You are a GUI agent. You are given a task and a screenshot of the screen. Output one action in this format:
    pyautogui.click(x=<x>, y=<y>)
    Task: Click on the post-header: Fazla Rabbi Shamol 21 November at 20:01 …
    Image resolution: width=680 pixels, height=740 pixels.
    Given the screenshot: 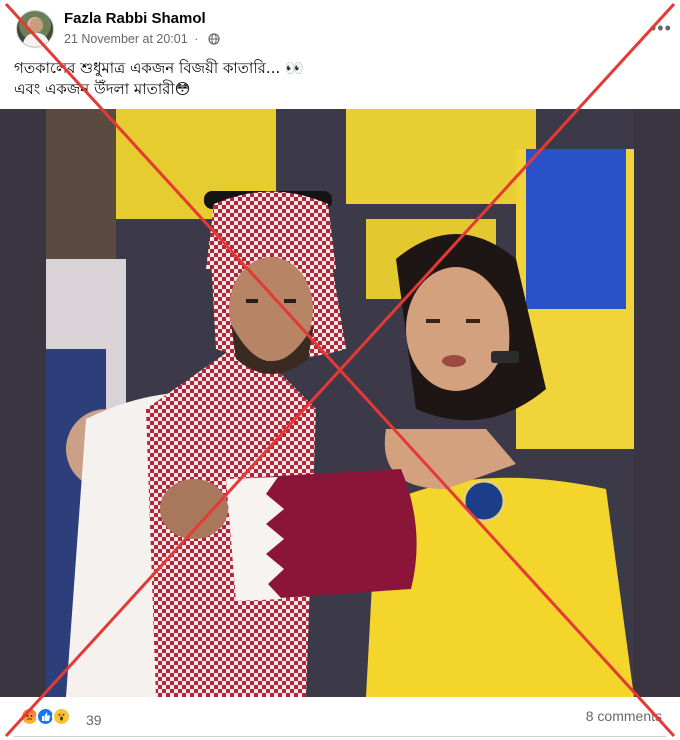 What is the action you would take?
    pyautogui.click(x=342, y=29)
    